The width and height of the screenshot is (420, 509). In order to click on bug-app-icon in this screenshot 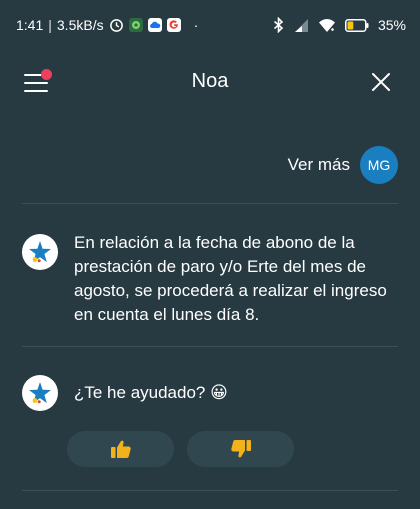, I will do `click(135, 25)`.